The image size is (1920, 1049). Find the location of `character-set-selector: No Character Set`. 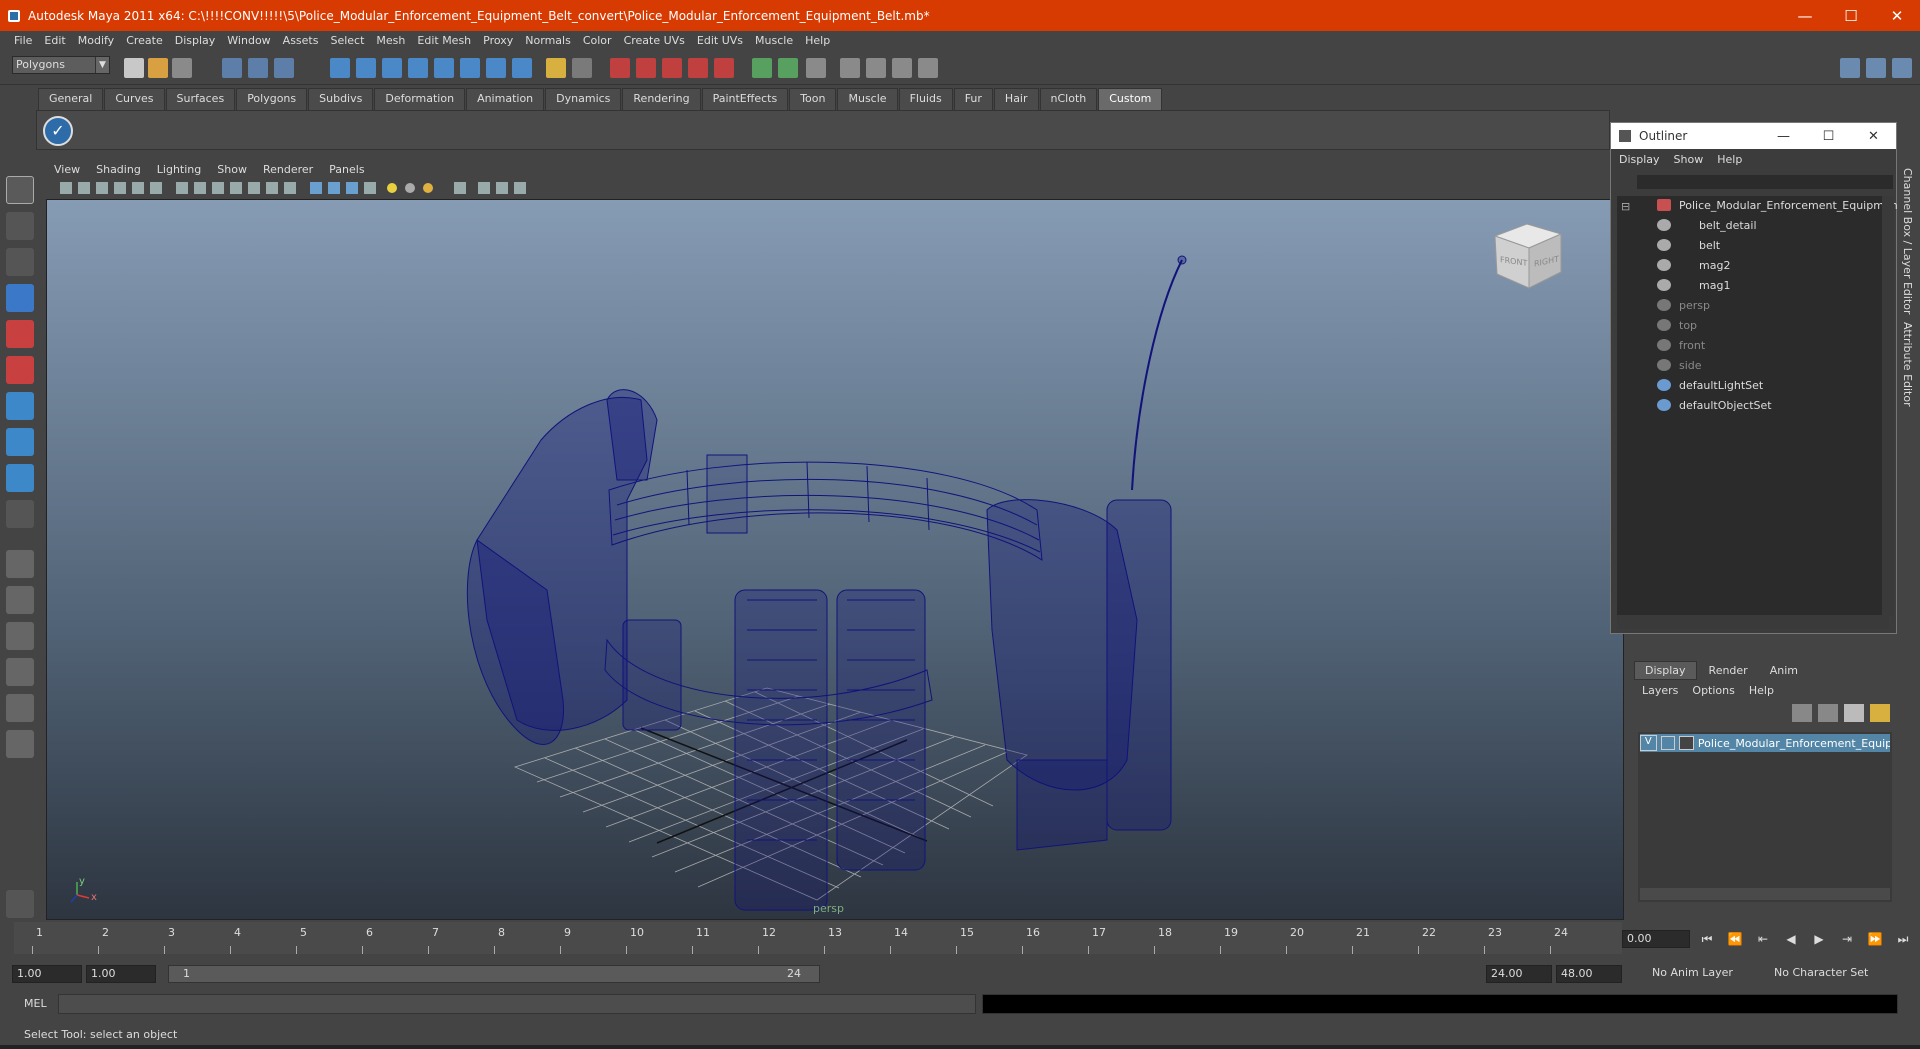

character-set-selector: No Character Set is located at coordinates (1830, 974).